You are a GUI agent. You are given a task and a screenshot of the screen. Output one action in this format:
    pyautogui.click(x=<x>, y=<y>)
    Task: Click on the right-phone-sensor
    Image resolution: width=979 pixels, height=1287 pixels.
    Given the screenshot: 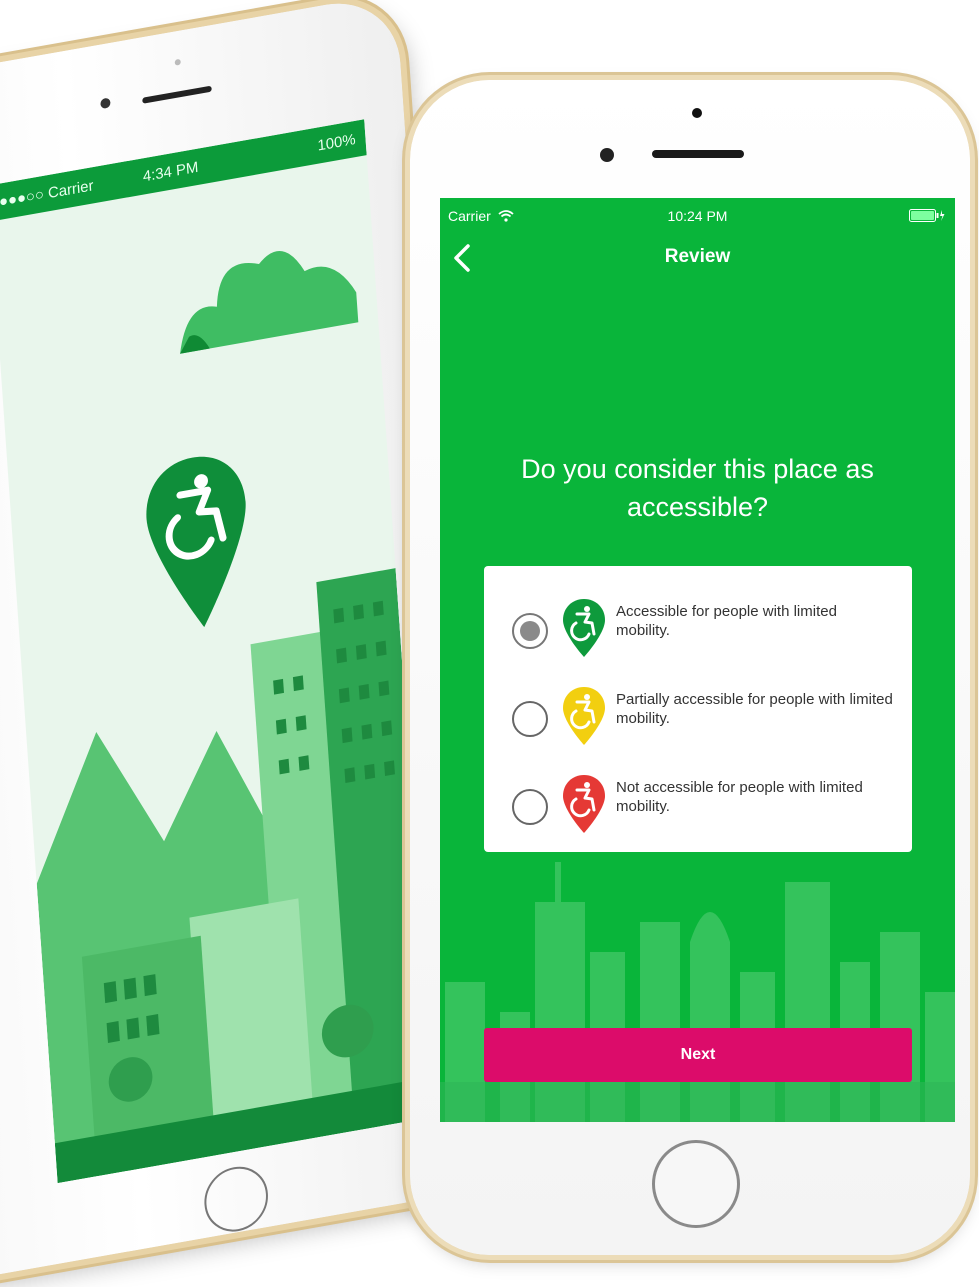 What is the action you would take?
    pyautogui.click(x=697, y=113)
    